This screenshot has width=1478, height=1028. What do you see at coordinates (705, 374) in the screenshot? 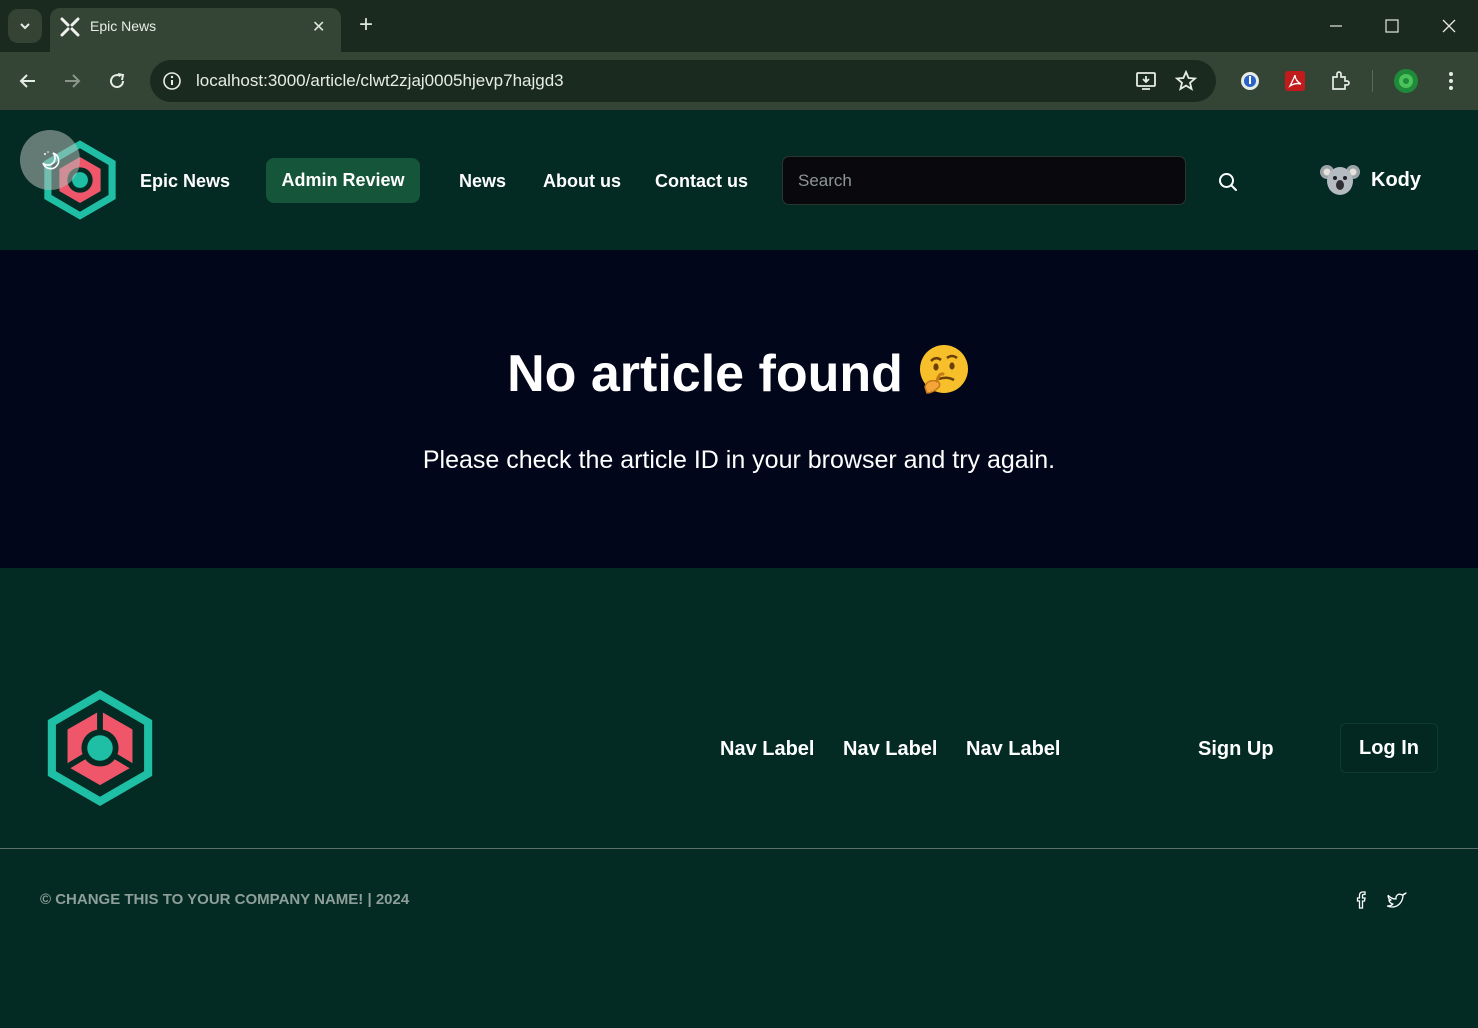
I see `page-title-text: No article found` at bounding box center [705, 374].